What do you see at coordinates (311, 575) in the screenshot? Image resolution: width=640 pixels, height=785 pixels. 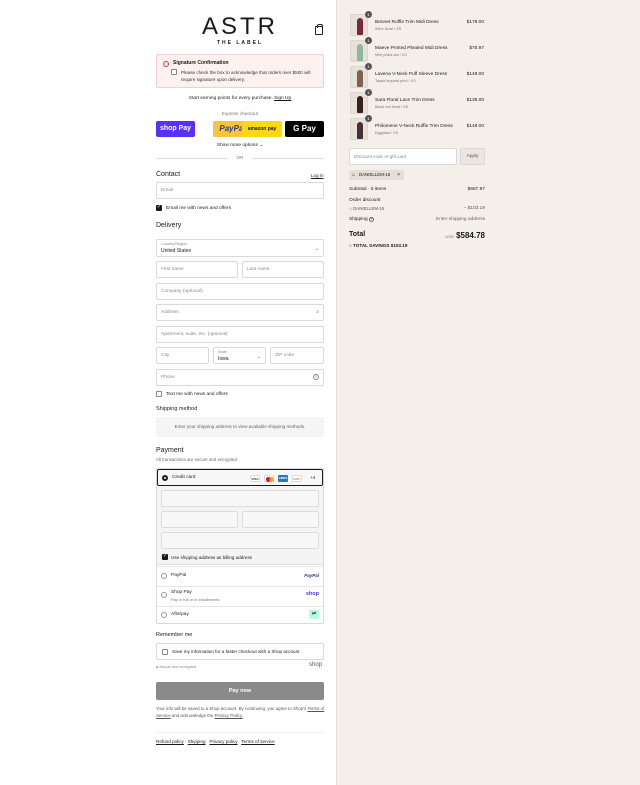 I see `paypal-logo: PayPal` at bounding box center [311, 575].